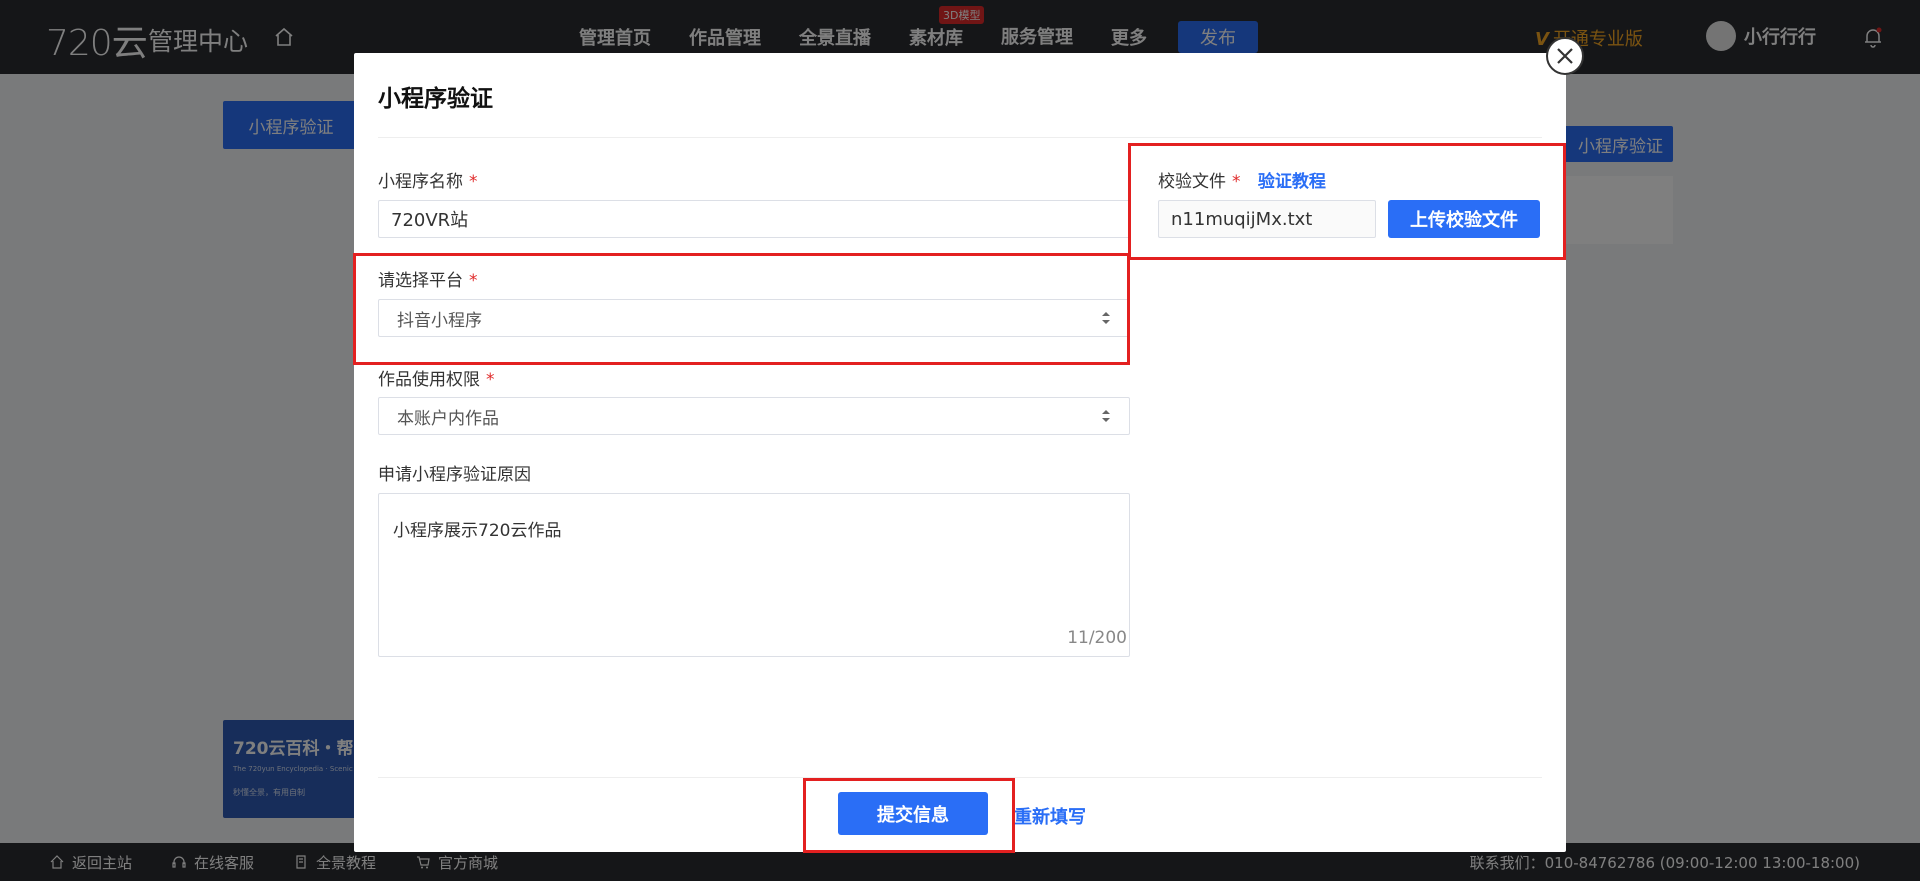 Image resolution: width=1920 pixels, height=881 pixels. Describe the element at coordinates (913, 813) in the screenshot. I see `submit-button: 提交信息` at that location.